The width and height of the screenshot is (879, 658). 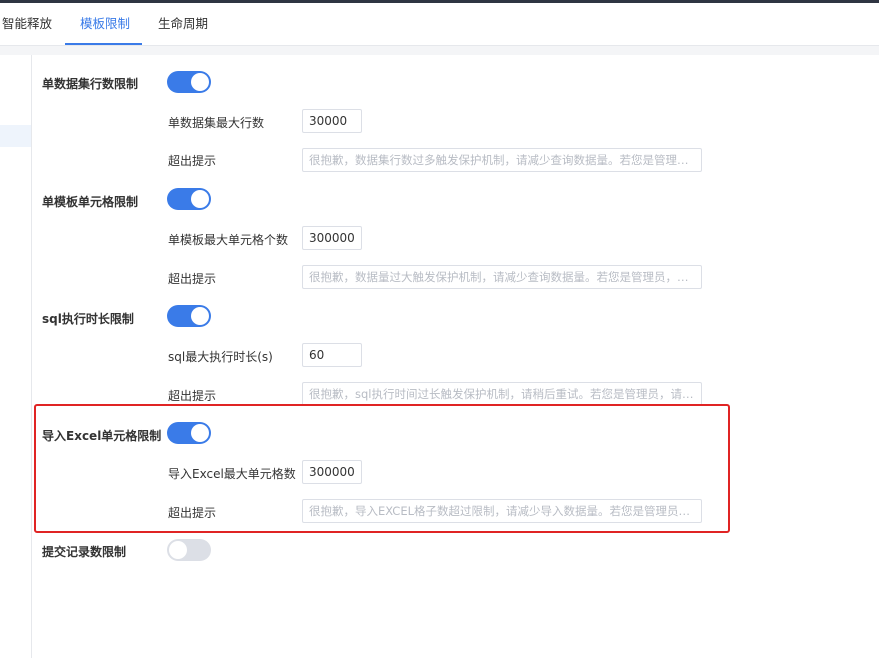 What do you see at coordinates (16, 356) in the screenshot?
I see `left-nav-panel` at bounding box center [16, 356].